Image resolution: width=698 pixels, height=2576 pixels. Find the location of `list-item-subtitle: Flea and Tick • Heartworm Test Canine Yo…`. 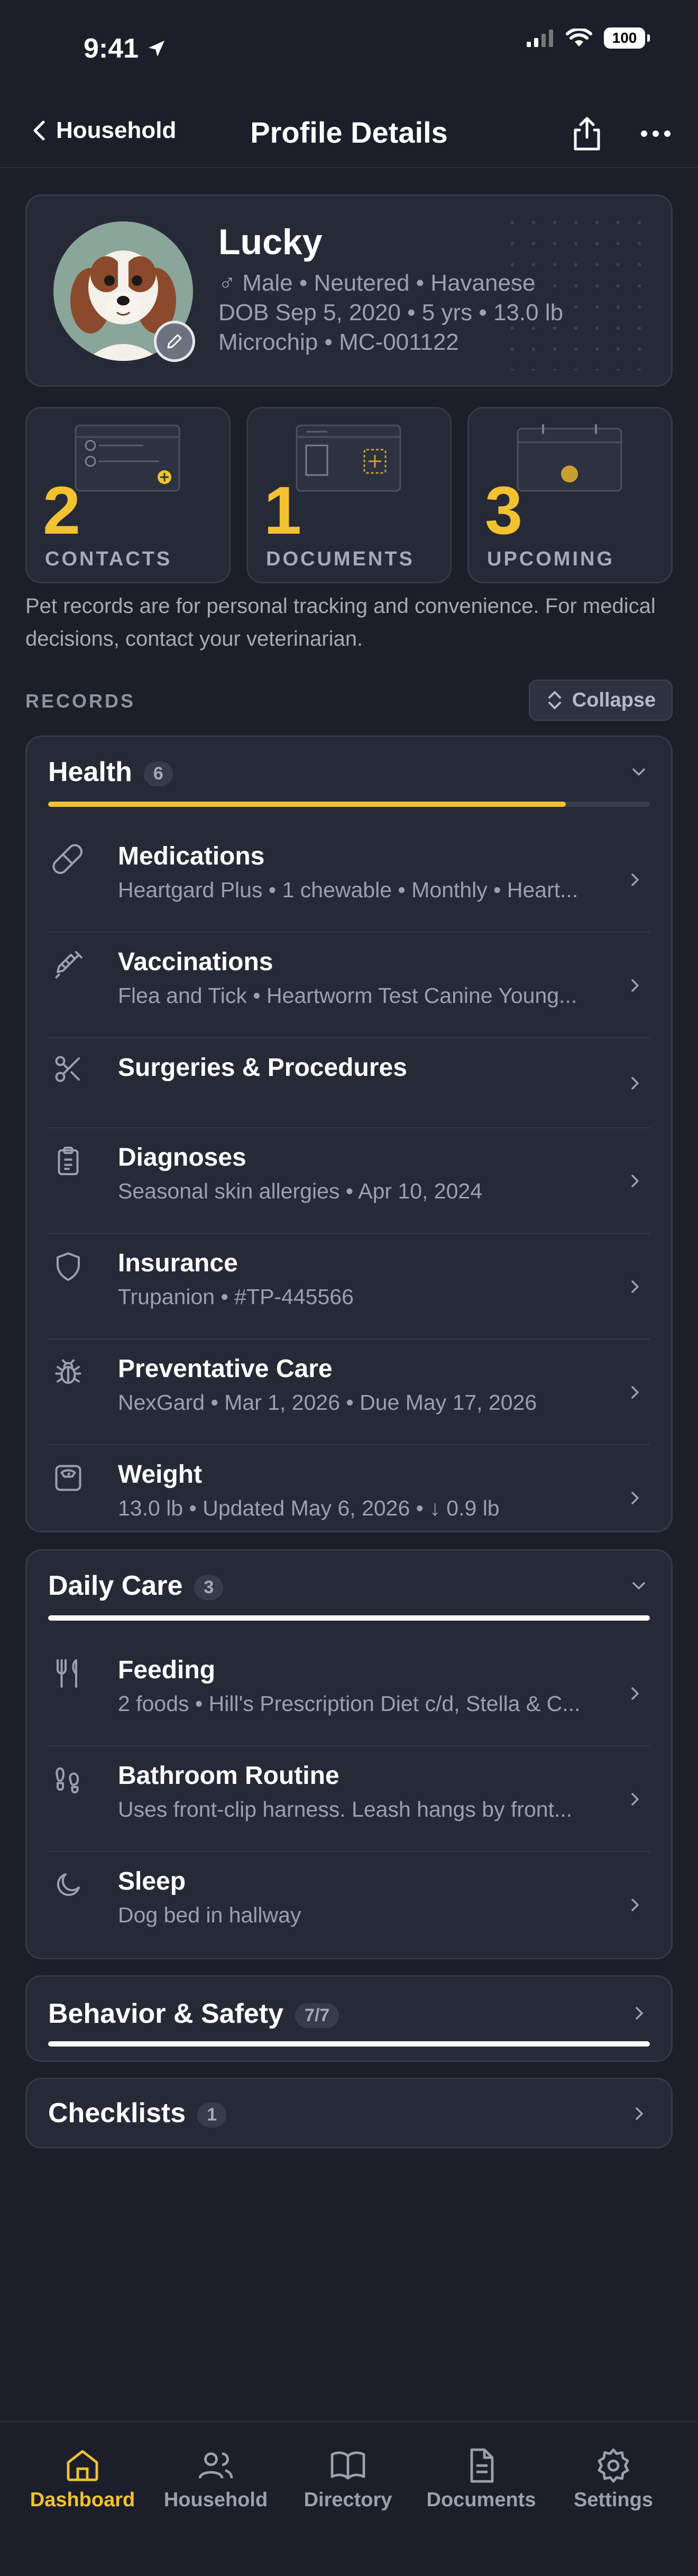

list-item-subtitle: Flea and Tick • Heartworm Test Canine Yo… is located at coordinates (348, 995).